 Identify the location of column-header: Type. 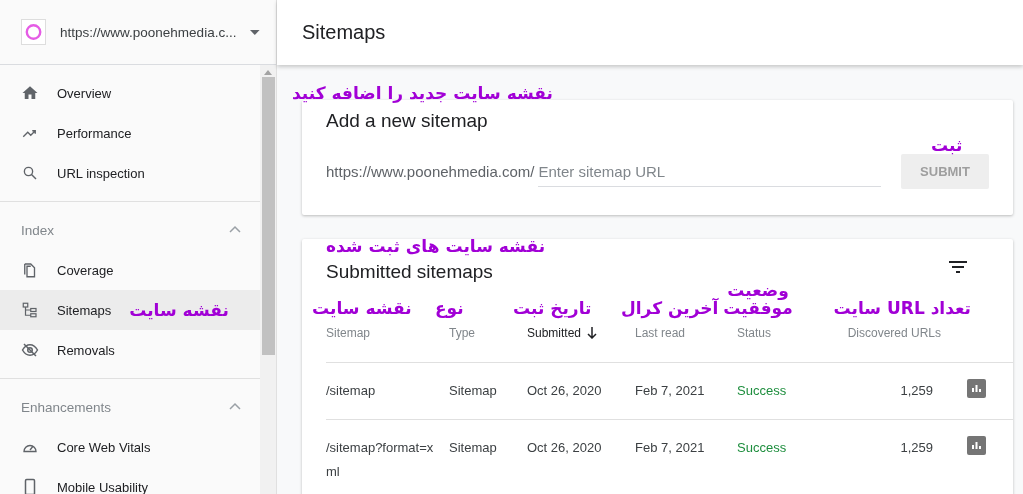
(462, 333).